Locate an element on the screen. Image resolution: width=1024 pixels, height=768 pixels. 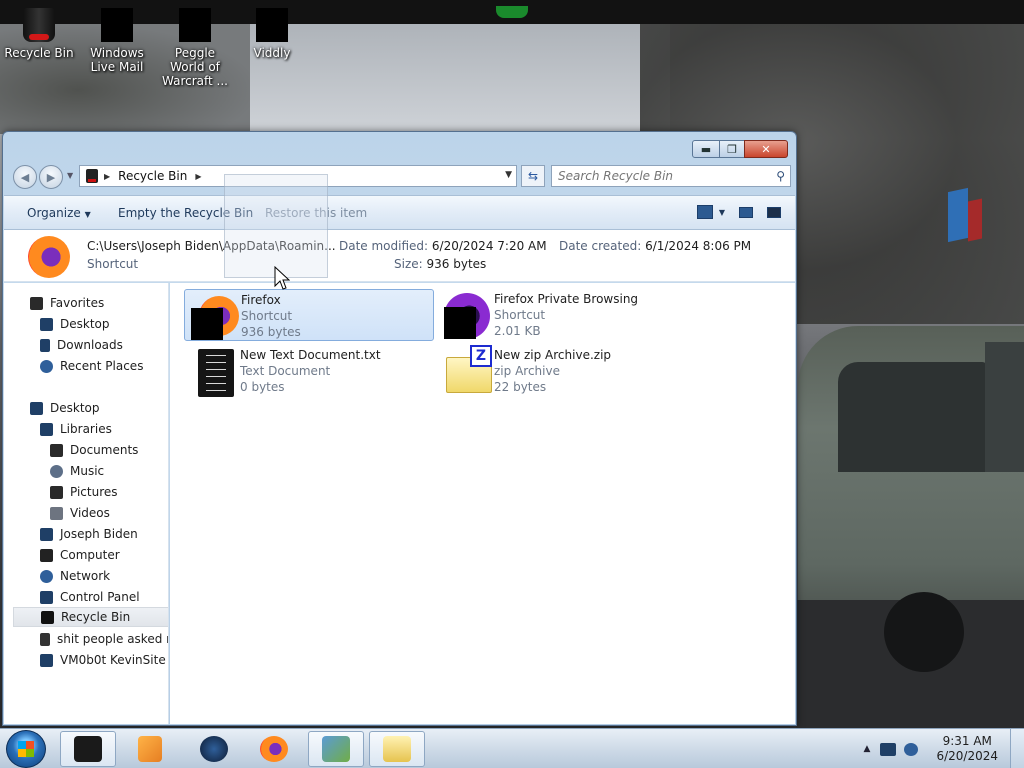
show-desktop-button is located at coordinates (1017, 748).